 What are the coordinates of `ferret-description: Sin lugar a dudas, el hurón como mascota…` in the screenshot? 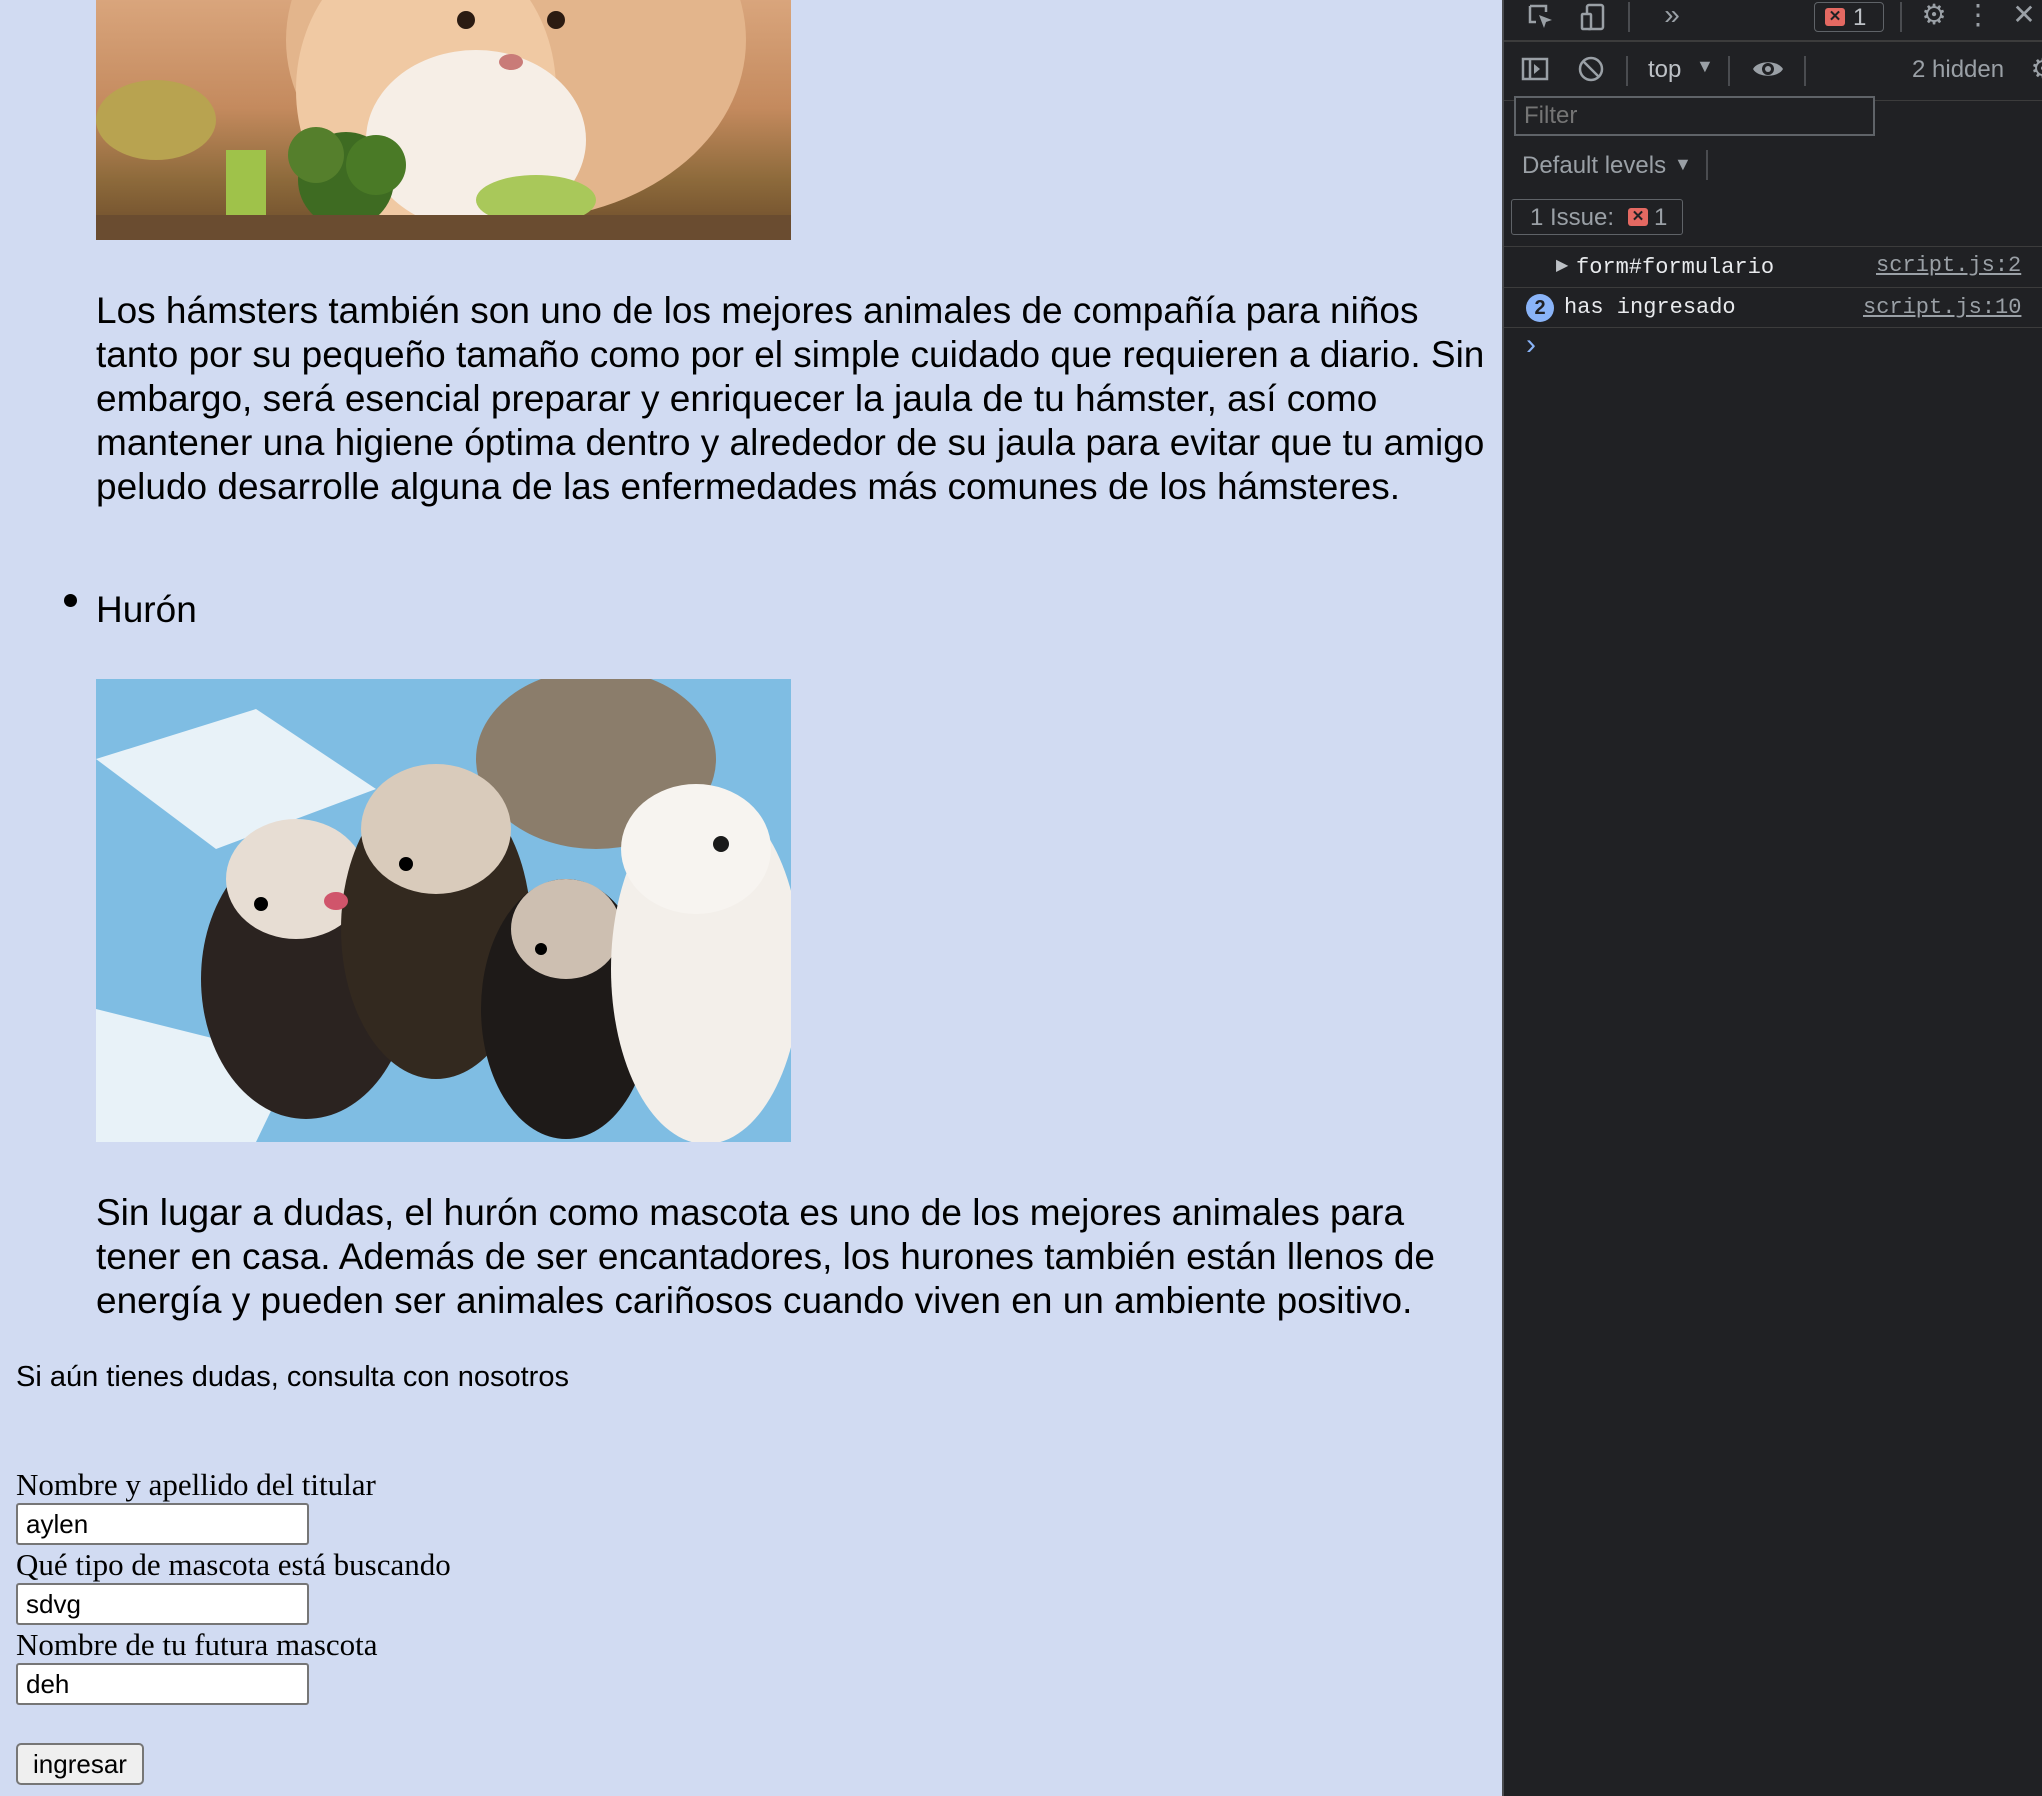 It's located at (766, 1256).